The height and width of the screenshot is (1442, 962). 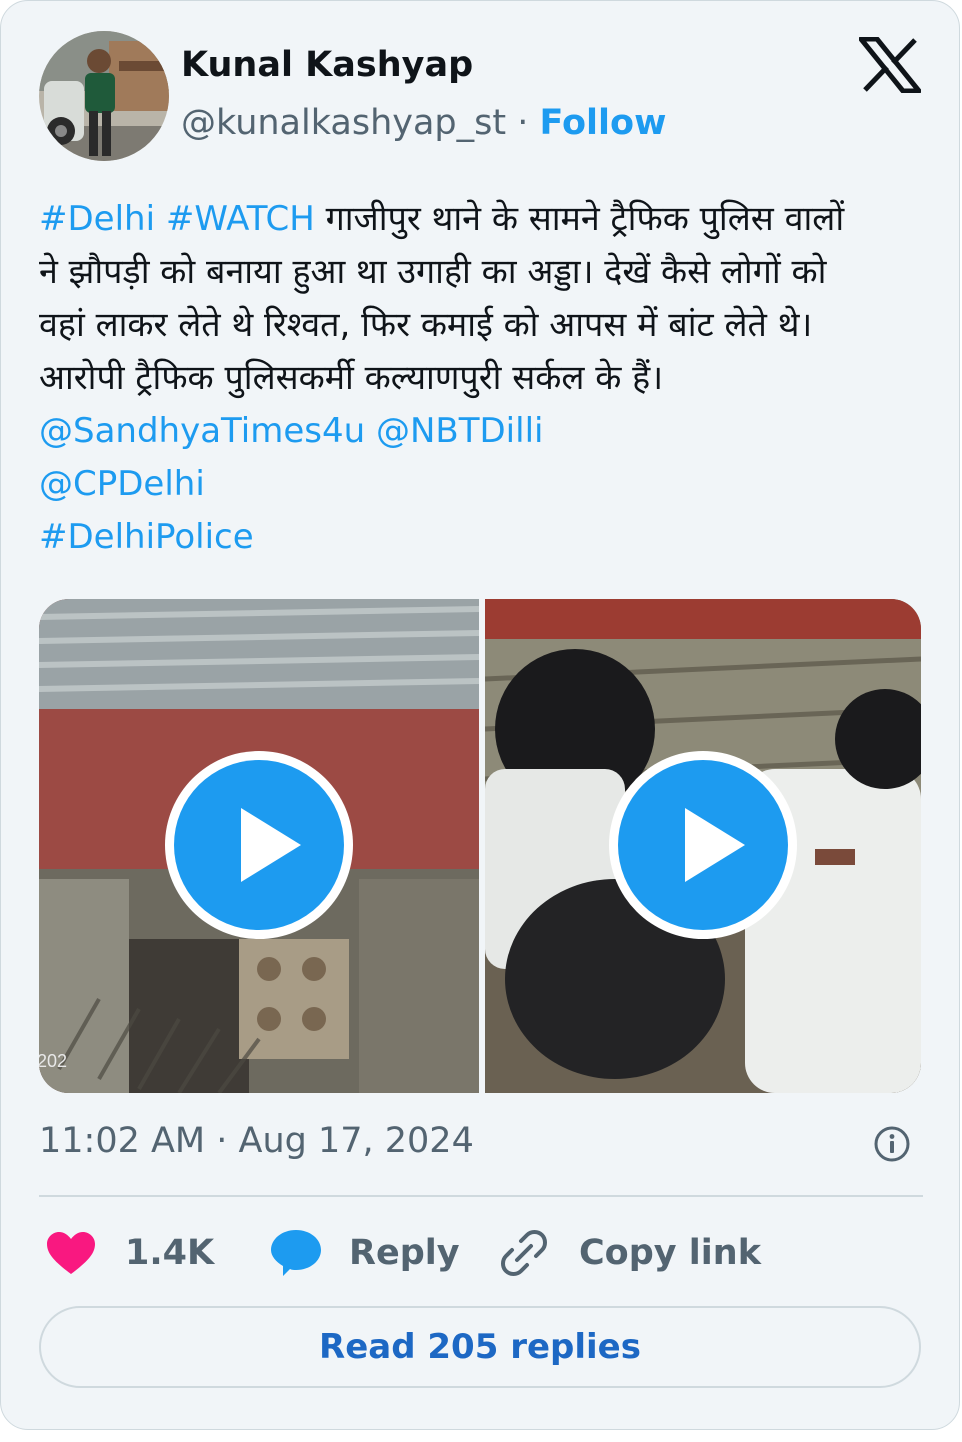 What do you see at coordinates (343, 123) in the screenshot?
I see `author-handle: @kunalkashyap_st` at bounding box center [343, 123].